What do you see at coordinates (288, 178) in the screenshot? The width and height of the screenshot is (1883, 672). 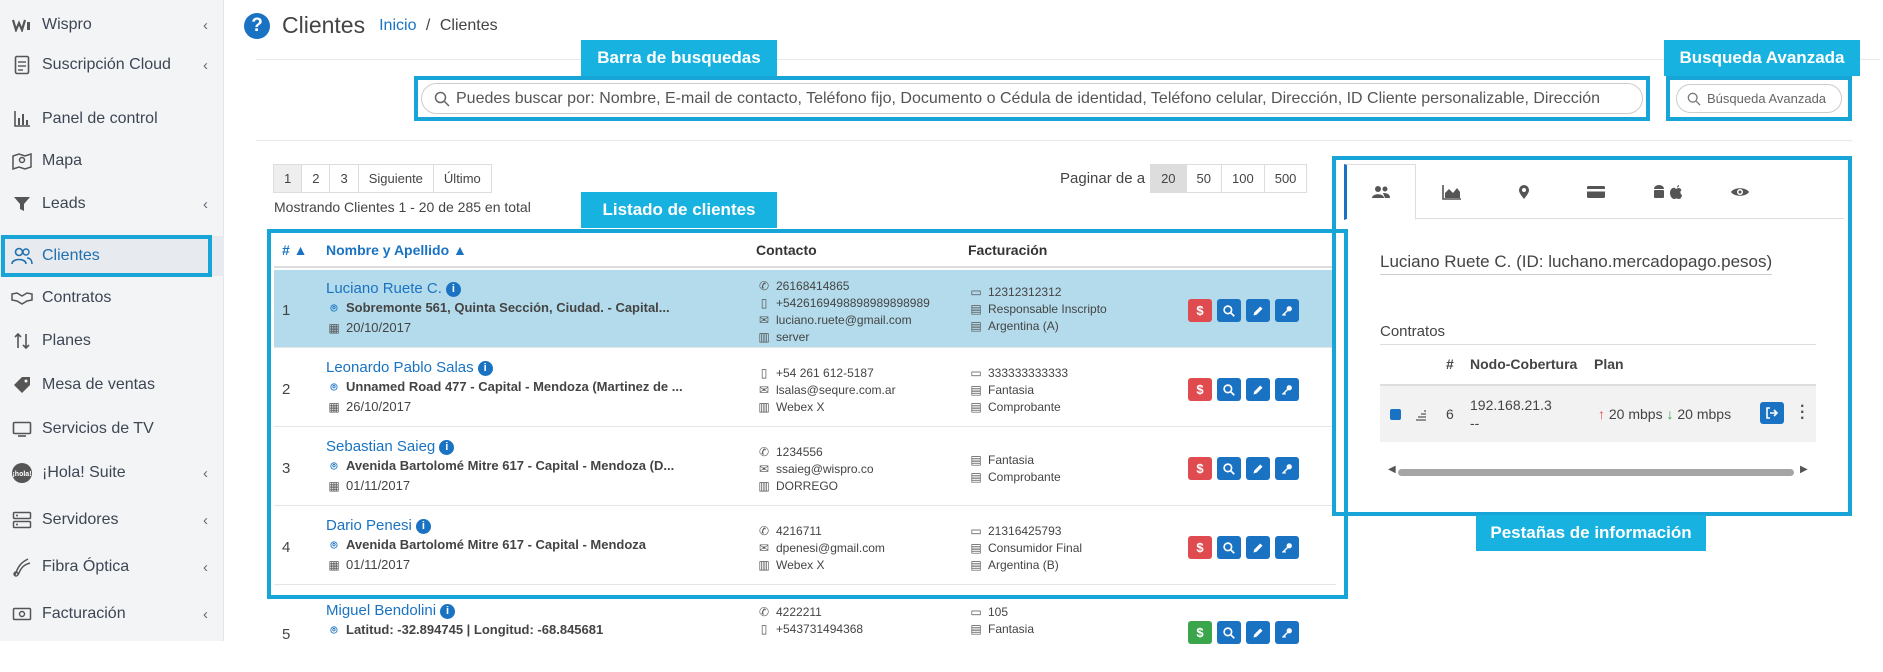 I see `page-1-button: 1` at bounding box center [288, 178].